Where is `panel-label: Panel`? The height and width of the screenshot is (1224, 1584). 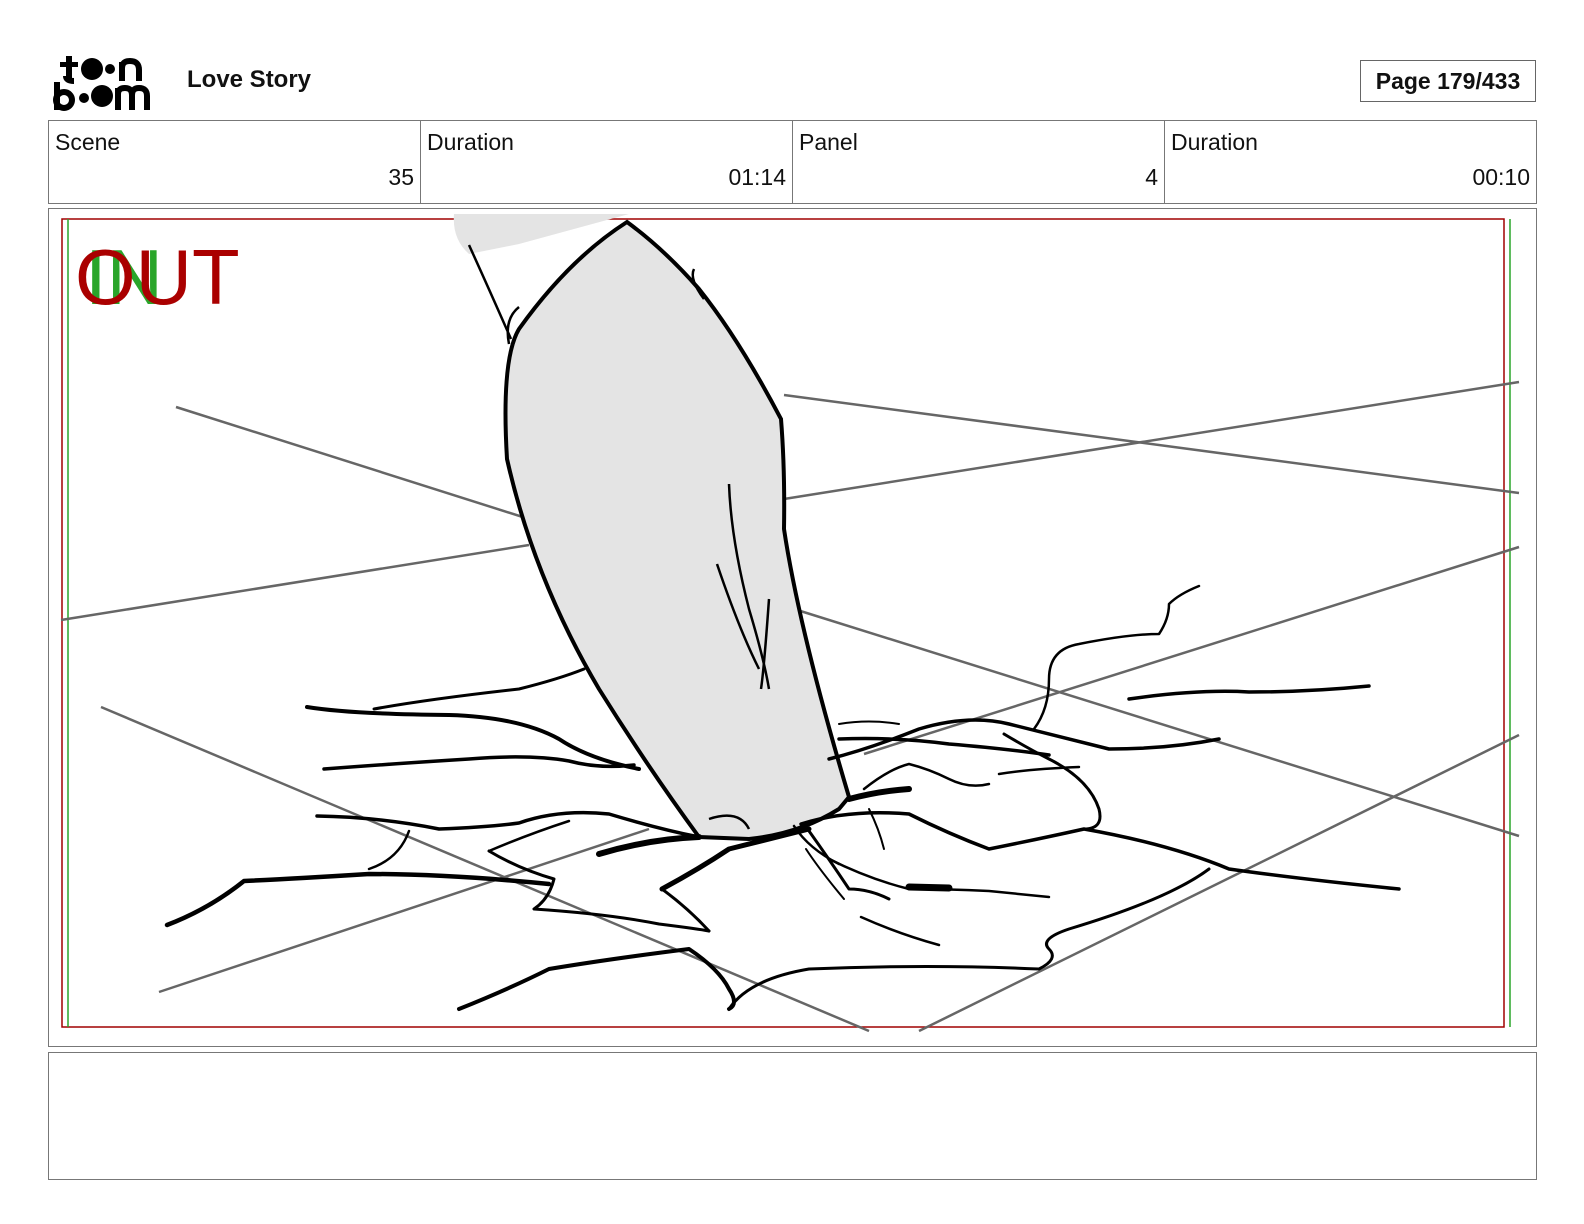 panel-label: Panel is located at coordinates (828, 142).